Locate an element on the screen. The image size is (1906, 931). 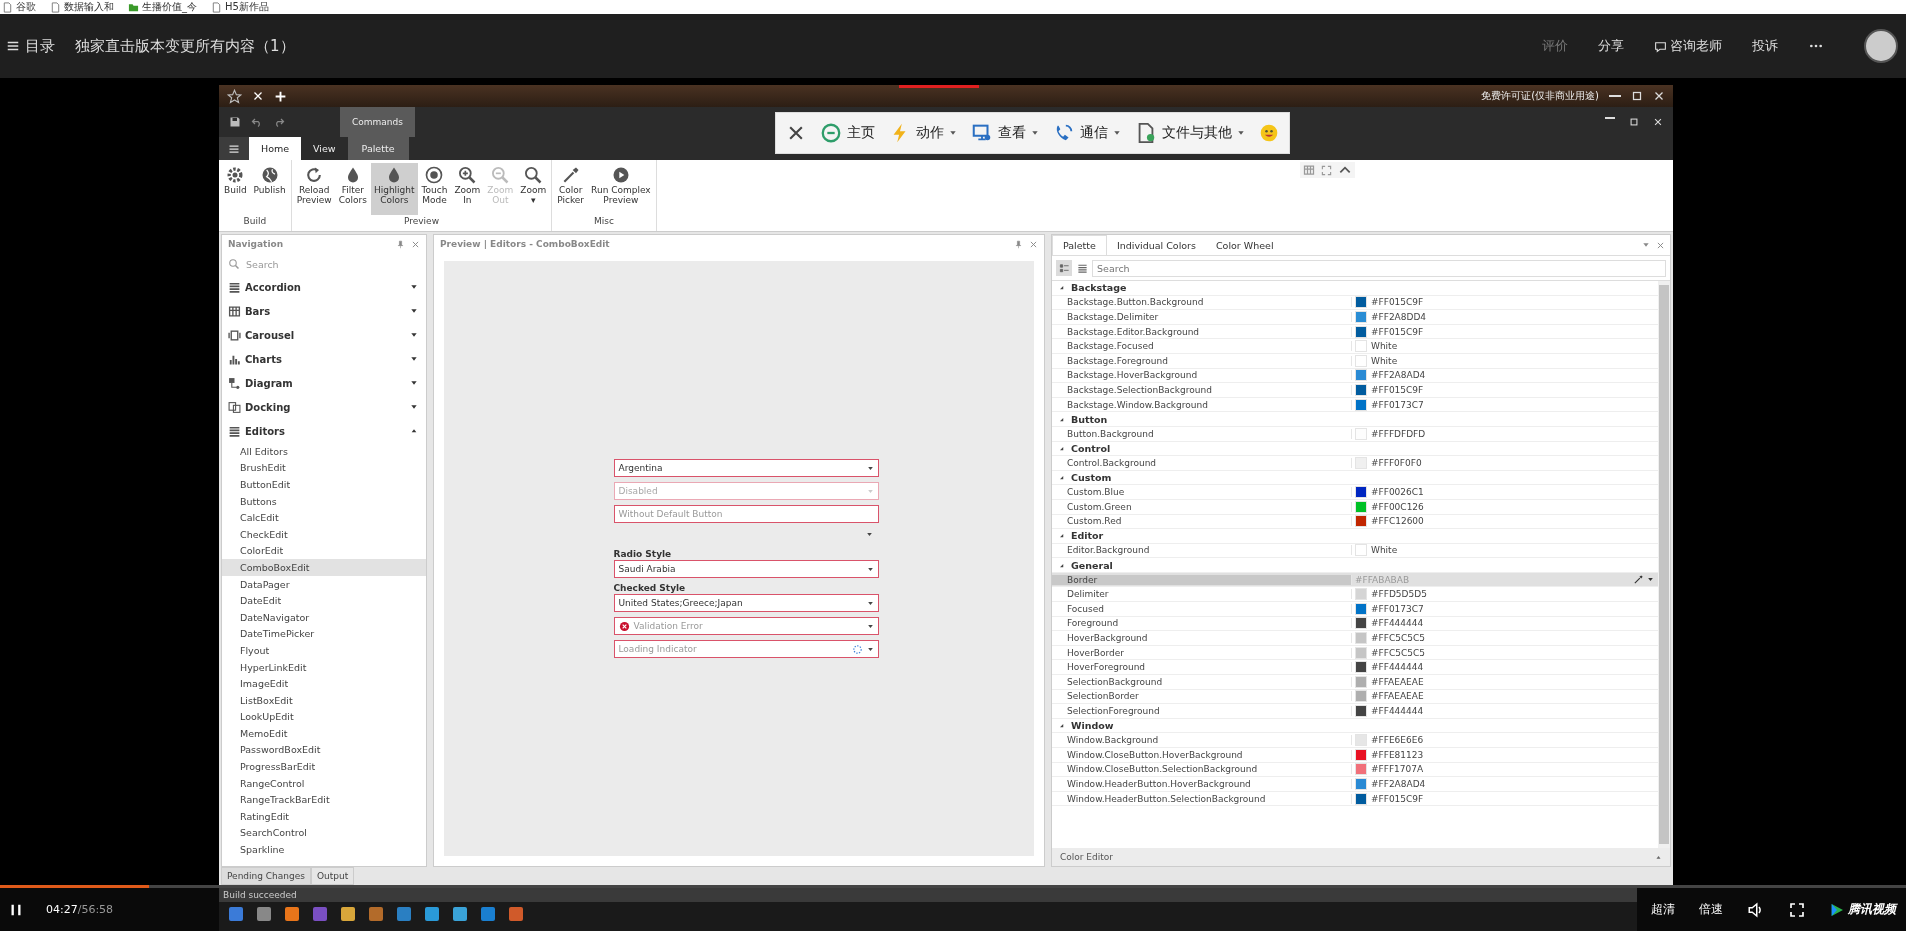
navigation-item: DateNavigator is located at coordinates (324, 617).